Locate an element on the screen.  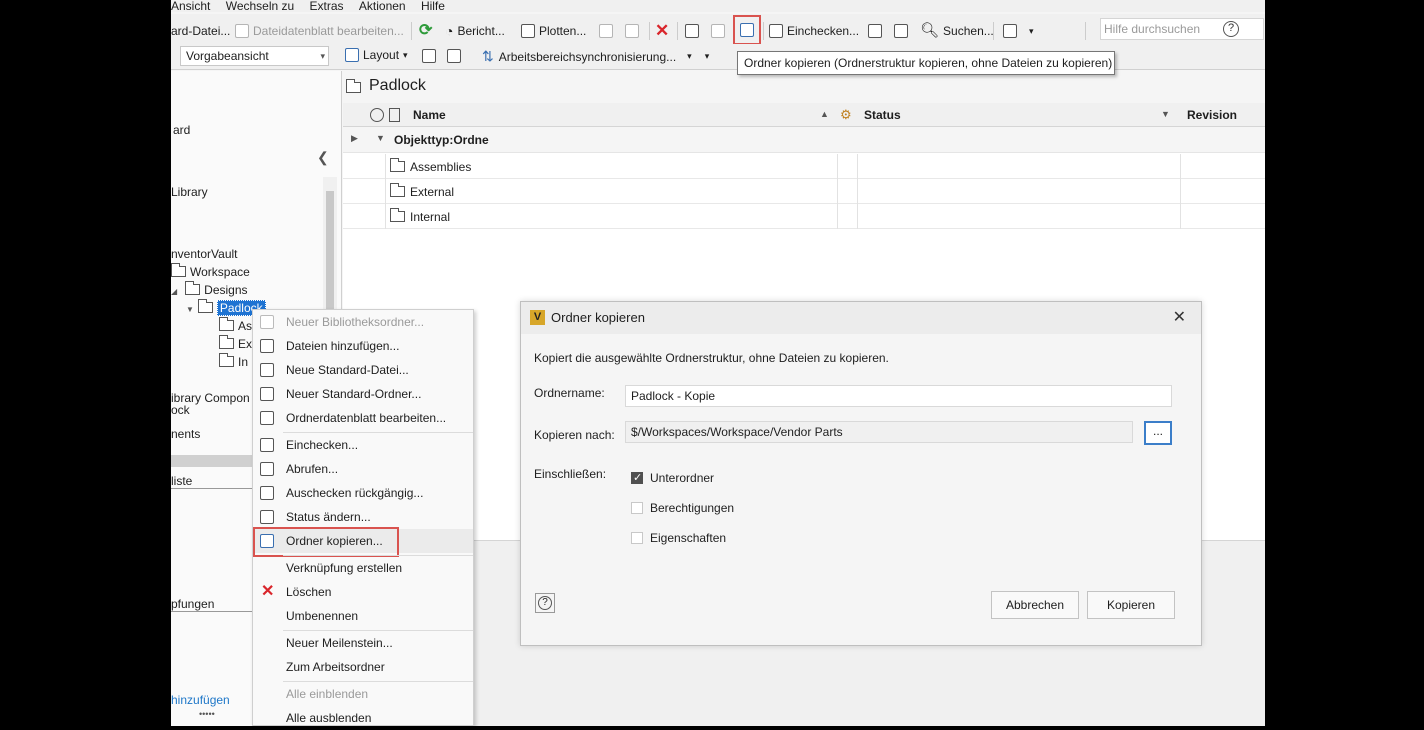
menu-item-go-to-working-folder: Zum Arbeitsordner is located at coordinates (363, 667).